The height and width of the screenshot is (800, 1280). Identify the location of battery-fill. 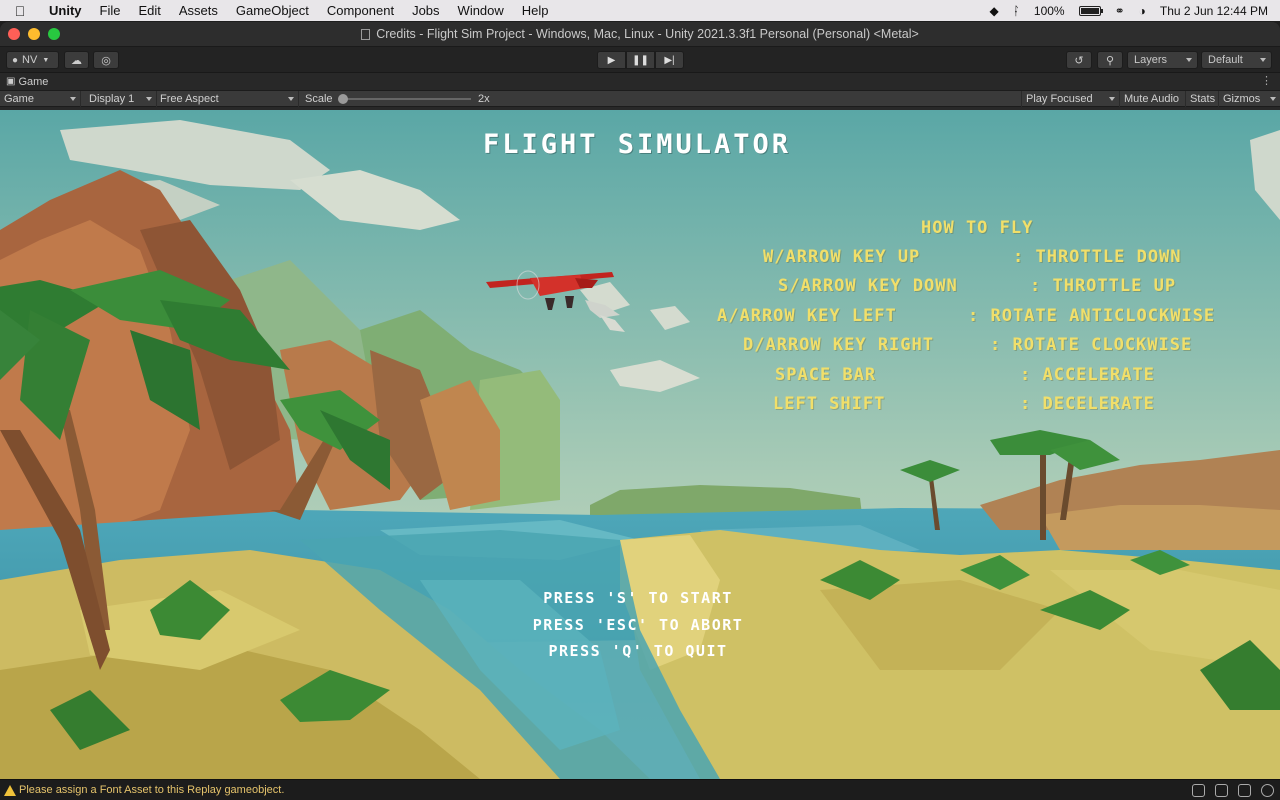
(1089, 10).